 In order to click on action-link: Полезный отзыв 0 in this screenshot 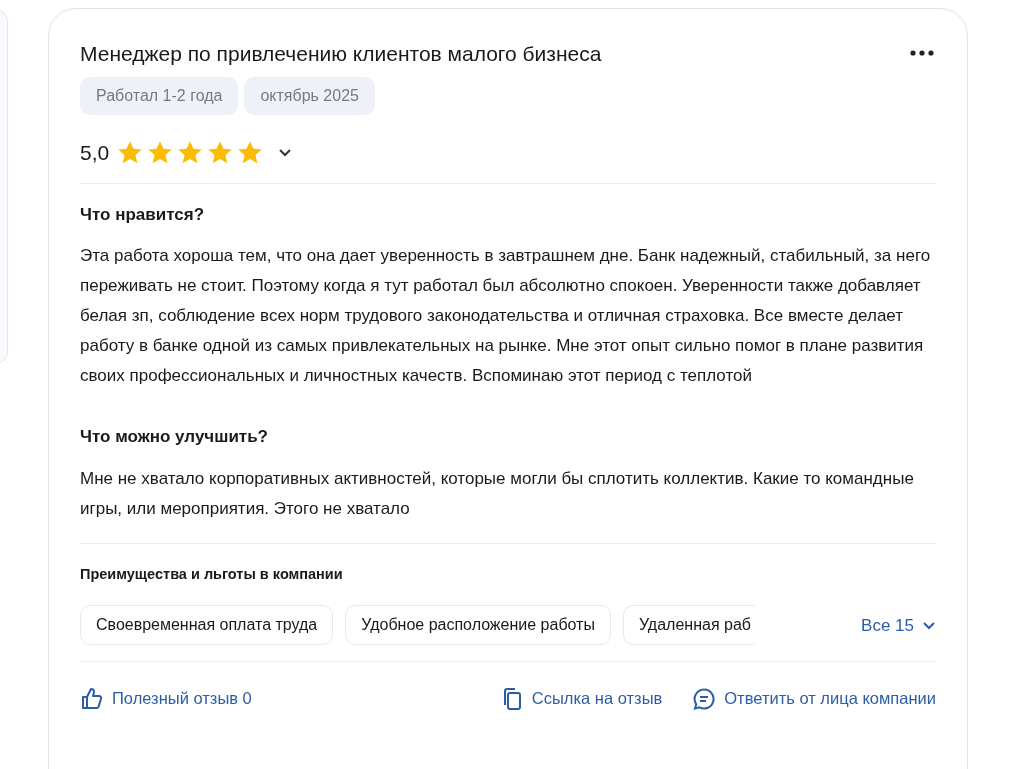, I will do `click(166, 698)`.